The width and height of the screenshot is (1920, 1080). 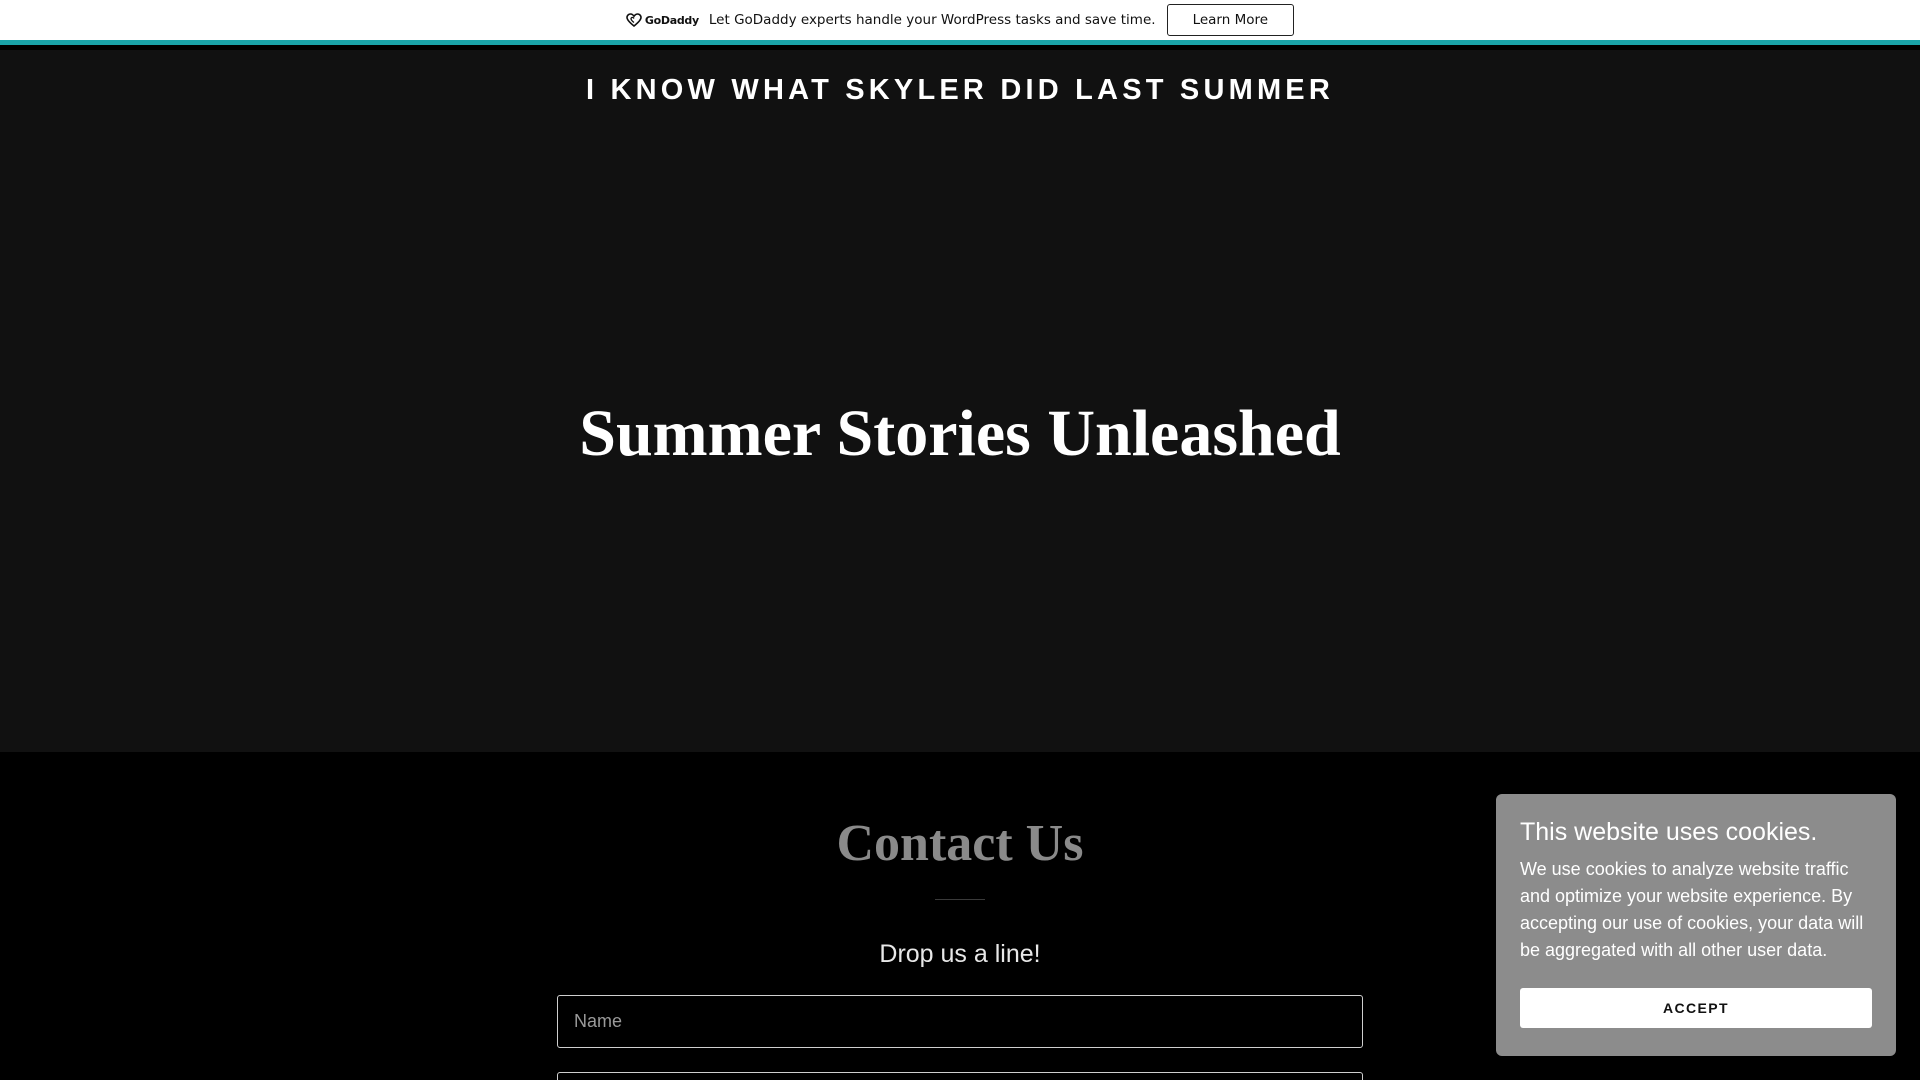 I want to click on accept-cookies-button: ACCEPT, so click(x=1696, y=1008).